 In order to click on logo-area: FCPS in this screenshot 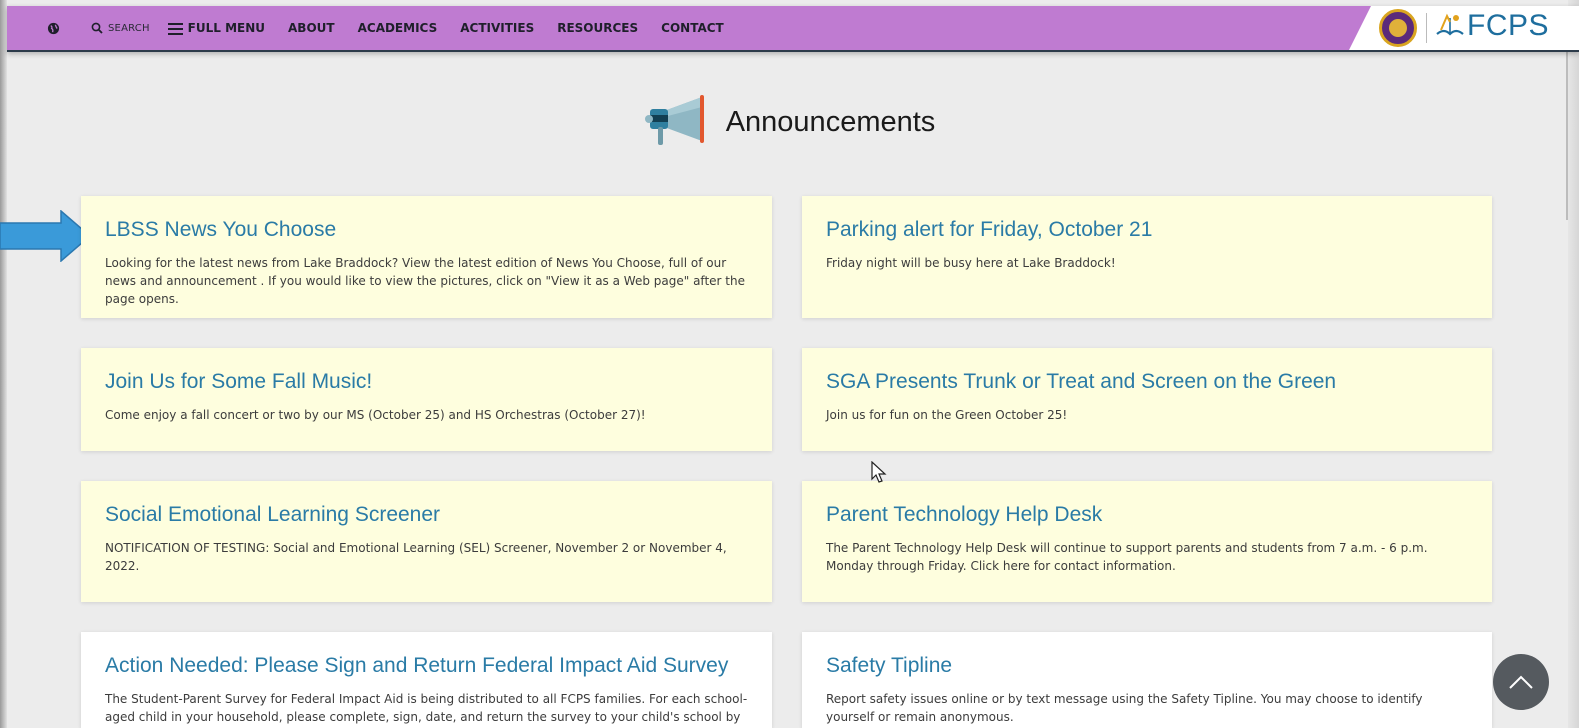, I will do `click(1464, 28)`.